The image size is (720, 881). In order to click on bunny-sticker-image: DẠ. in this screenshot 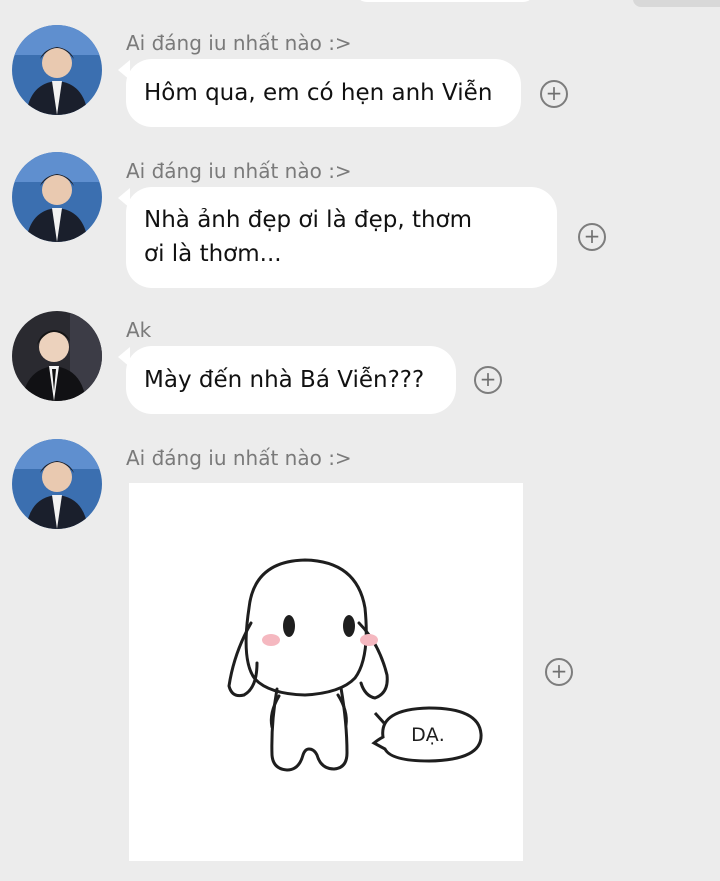, I will do `click(355, 665)`.